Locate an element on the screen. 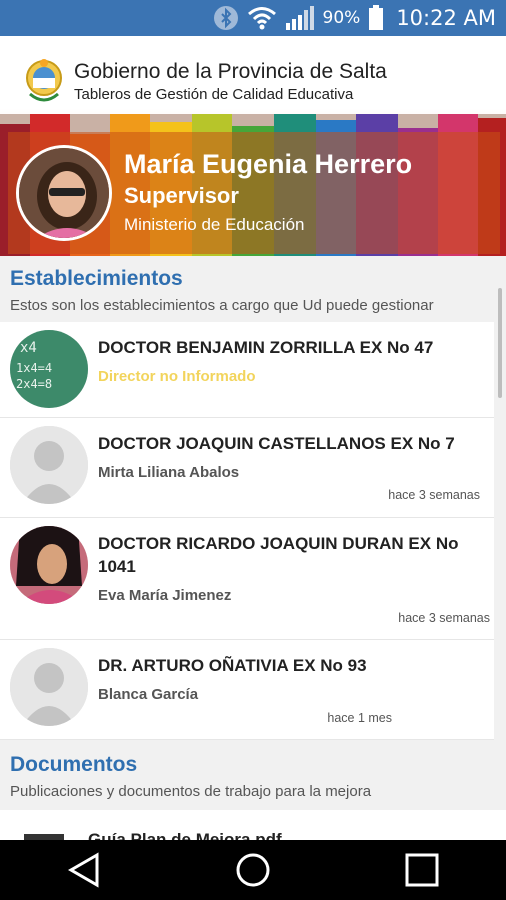 Image resolution: width=506 pixels, height=900 pixels. svg-text: 1x4=4 is located at coordinates (34, 368).